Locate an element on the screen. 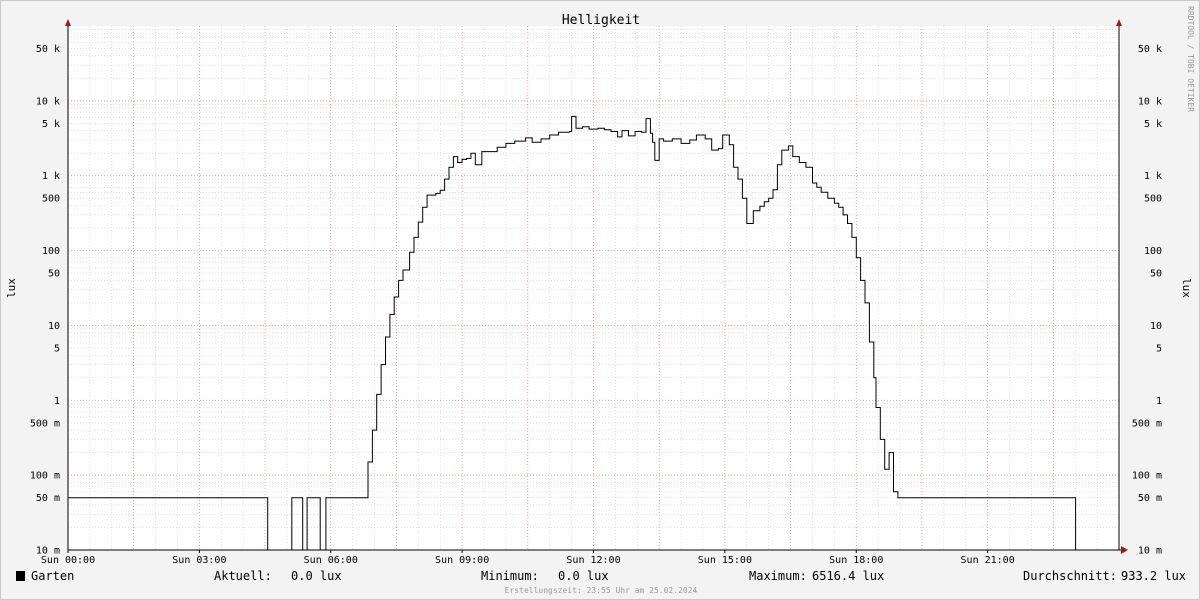 Image resolution: width=1200 pixels, height=600 pixels. y-tick-label: 10 m is located at coordinates (48, 551).